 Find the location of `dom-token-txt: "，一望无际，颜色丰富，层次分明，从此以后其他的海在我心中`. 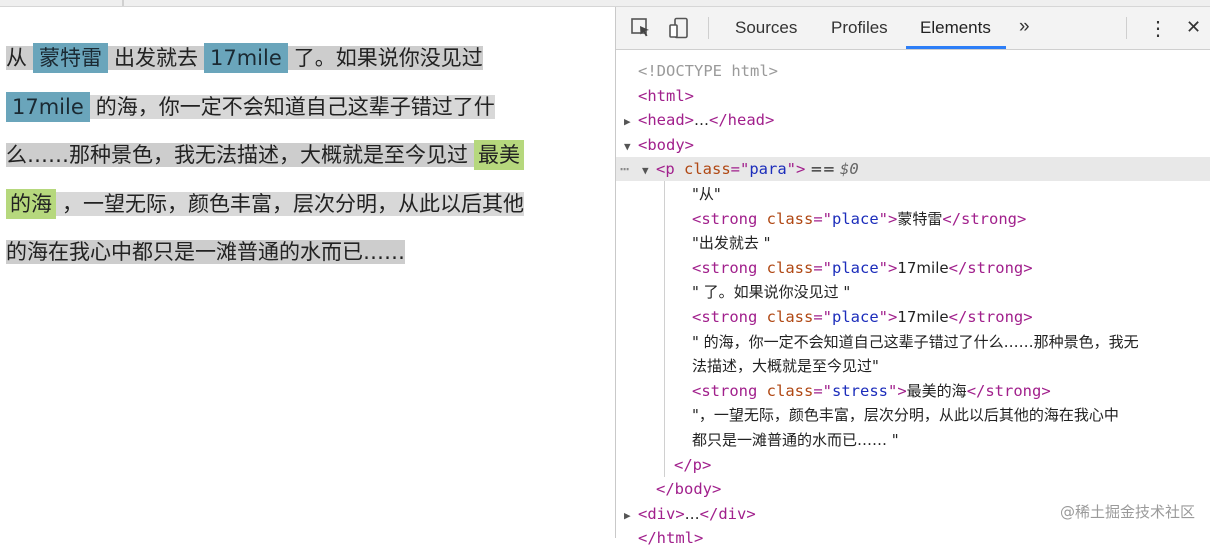

dom-token-txt: "，一望无际，颜色丰富，层次分明，从此以后其他的海在我心中 is located at coordinates (905, 415).